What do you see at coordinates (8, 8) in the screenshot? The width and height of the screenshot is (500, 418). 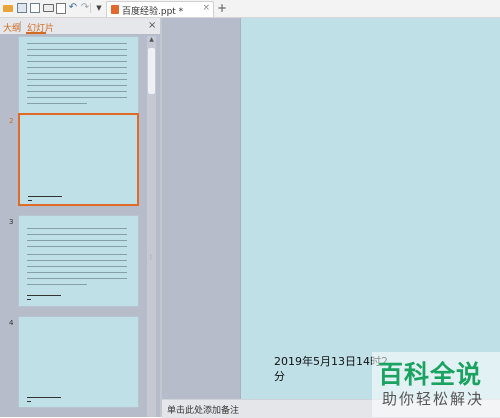 I see `open-folder-icon` at bounding box center [8, 8].